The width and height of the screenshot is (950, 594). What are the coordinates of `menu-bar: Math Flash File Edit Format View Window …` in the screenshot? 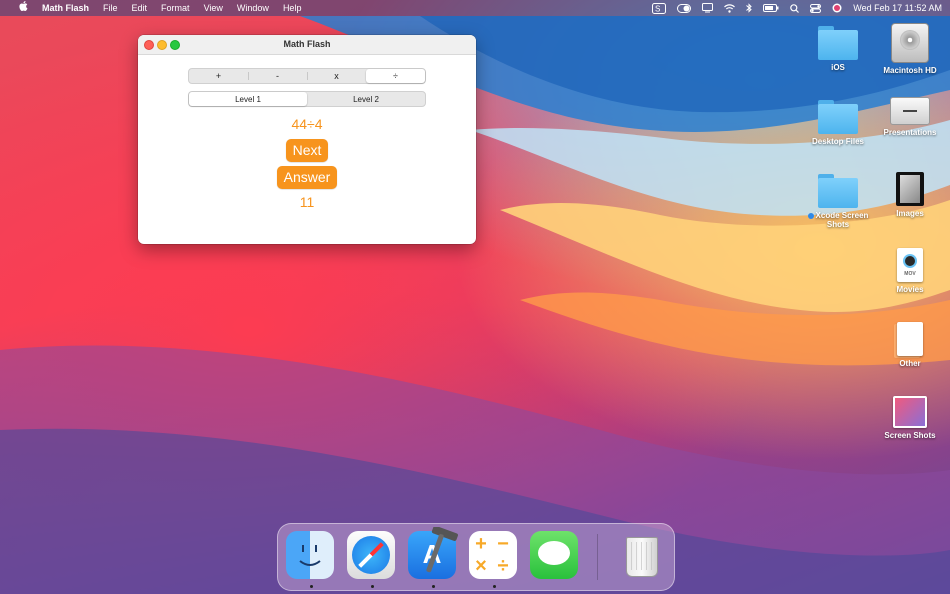 It's located at (475, 8).